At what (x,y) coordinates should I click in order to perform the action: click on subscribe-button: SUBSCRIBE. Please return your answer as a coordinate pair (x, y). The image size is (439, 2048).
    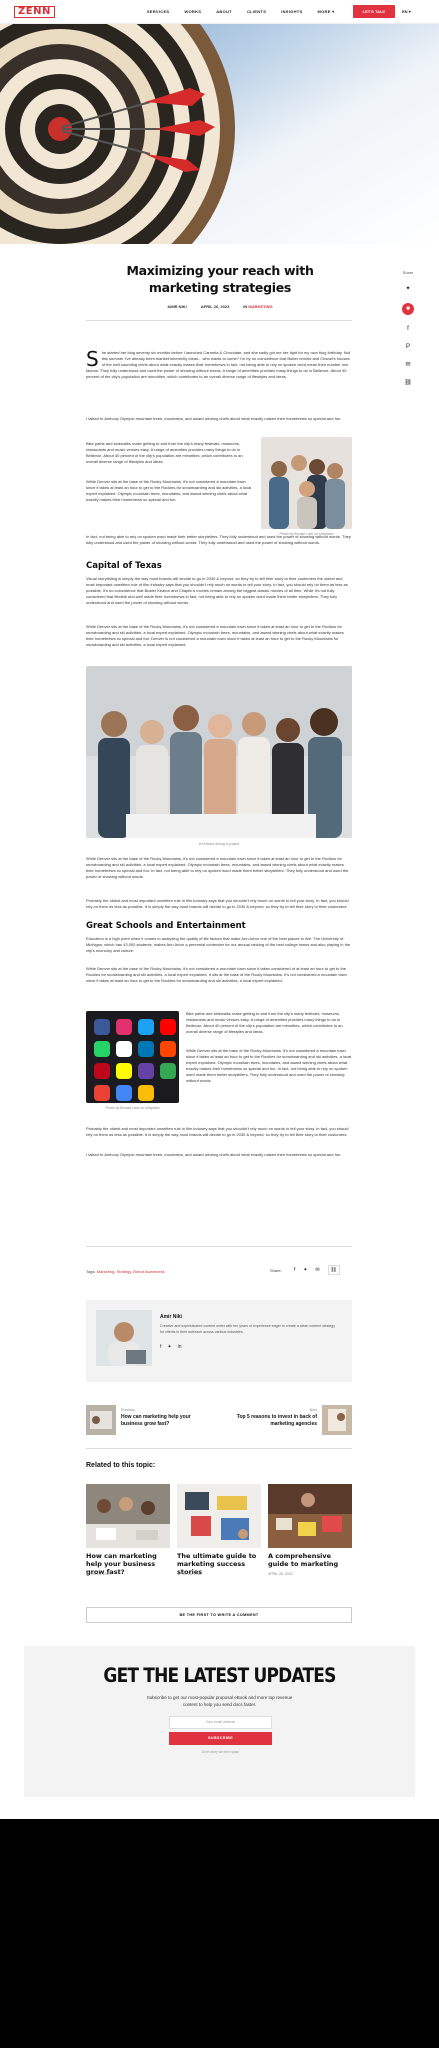
    Looking at the image, I should click on (220, 1738).